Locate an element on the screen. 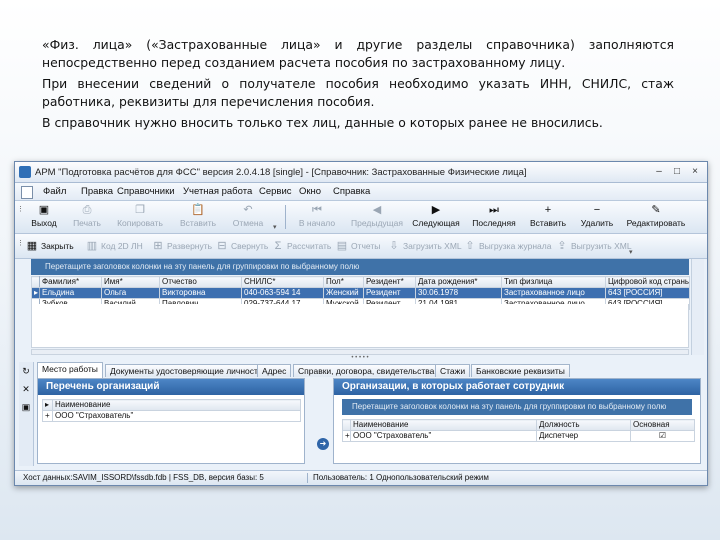 This screenshot has width=720, height=540. undo-icon: ↶ is located at coordinates (248, 210).